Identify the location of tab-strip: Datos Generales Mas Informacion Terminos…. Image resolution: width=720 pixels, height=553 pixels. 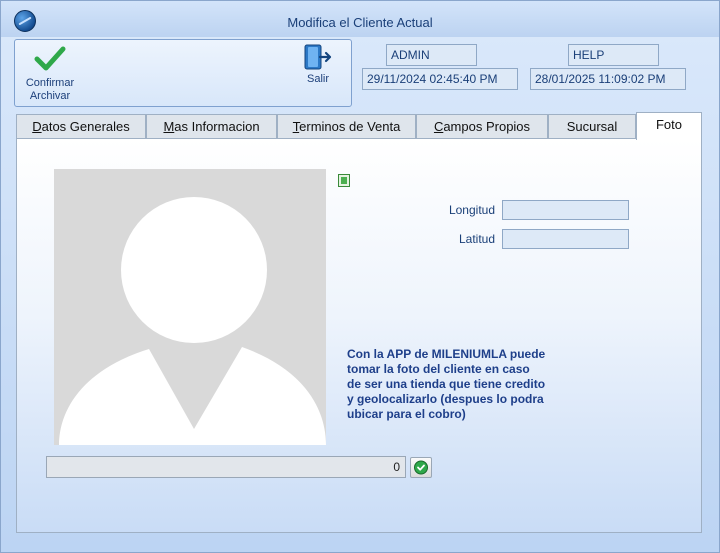
(359, 126).